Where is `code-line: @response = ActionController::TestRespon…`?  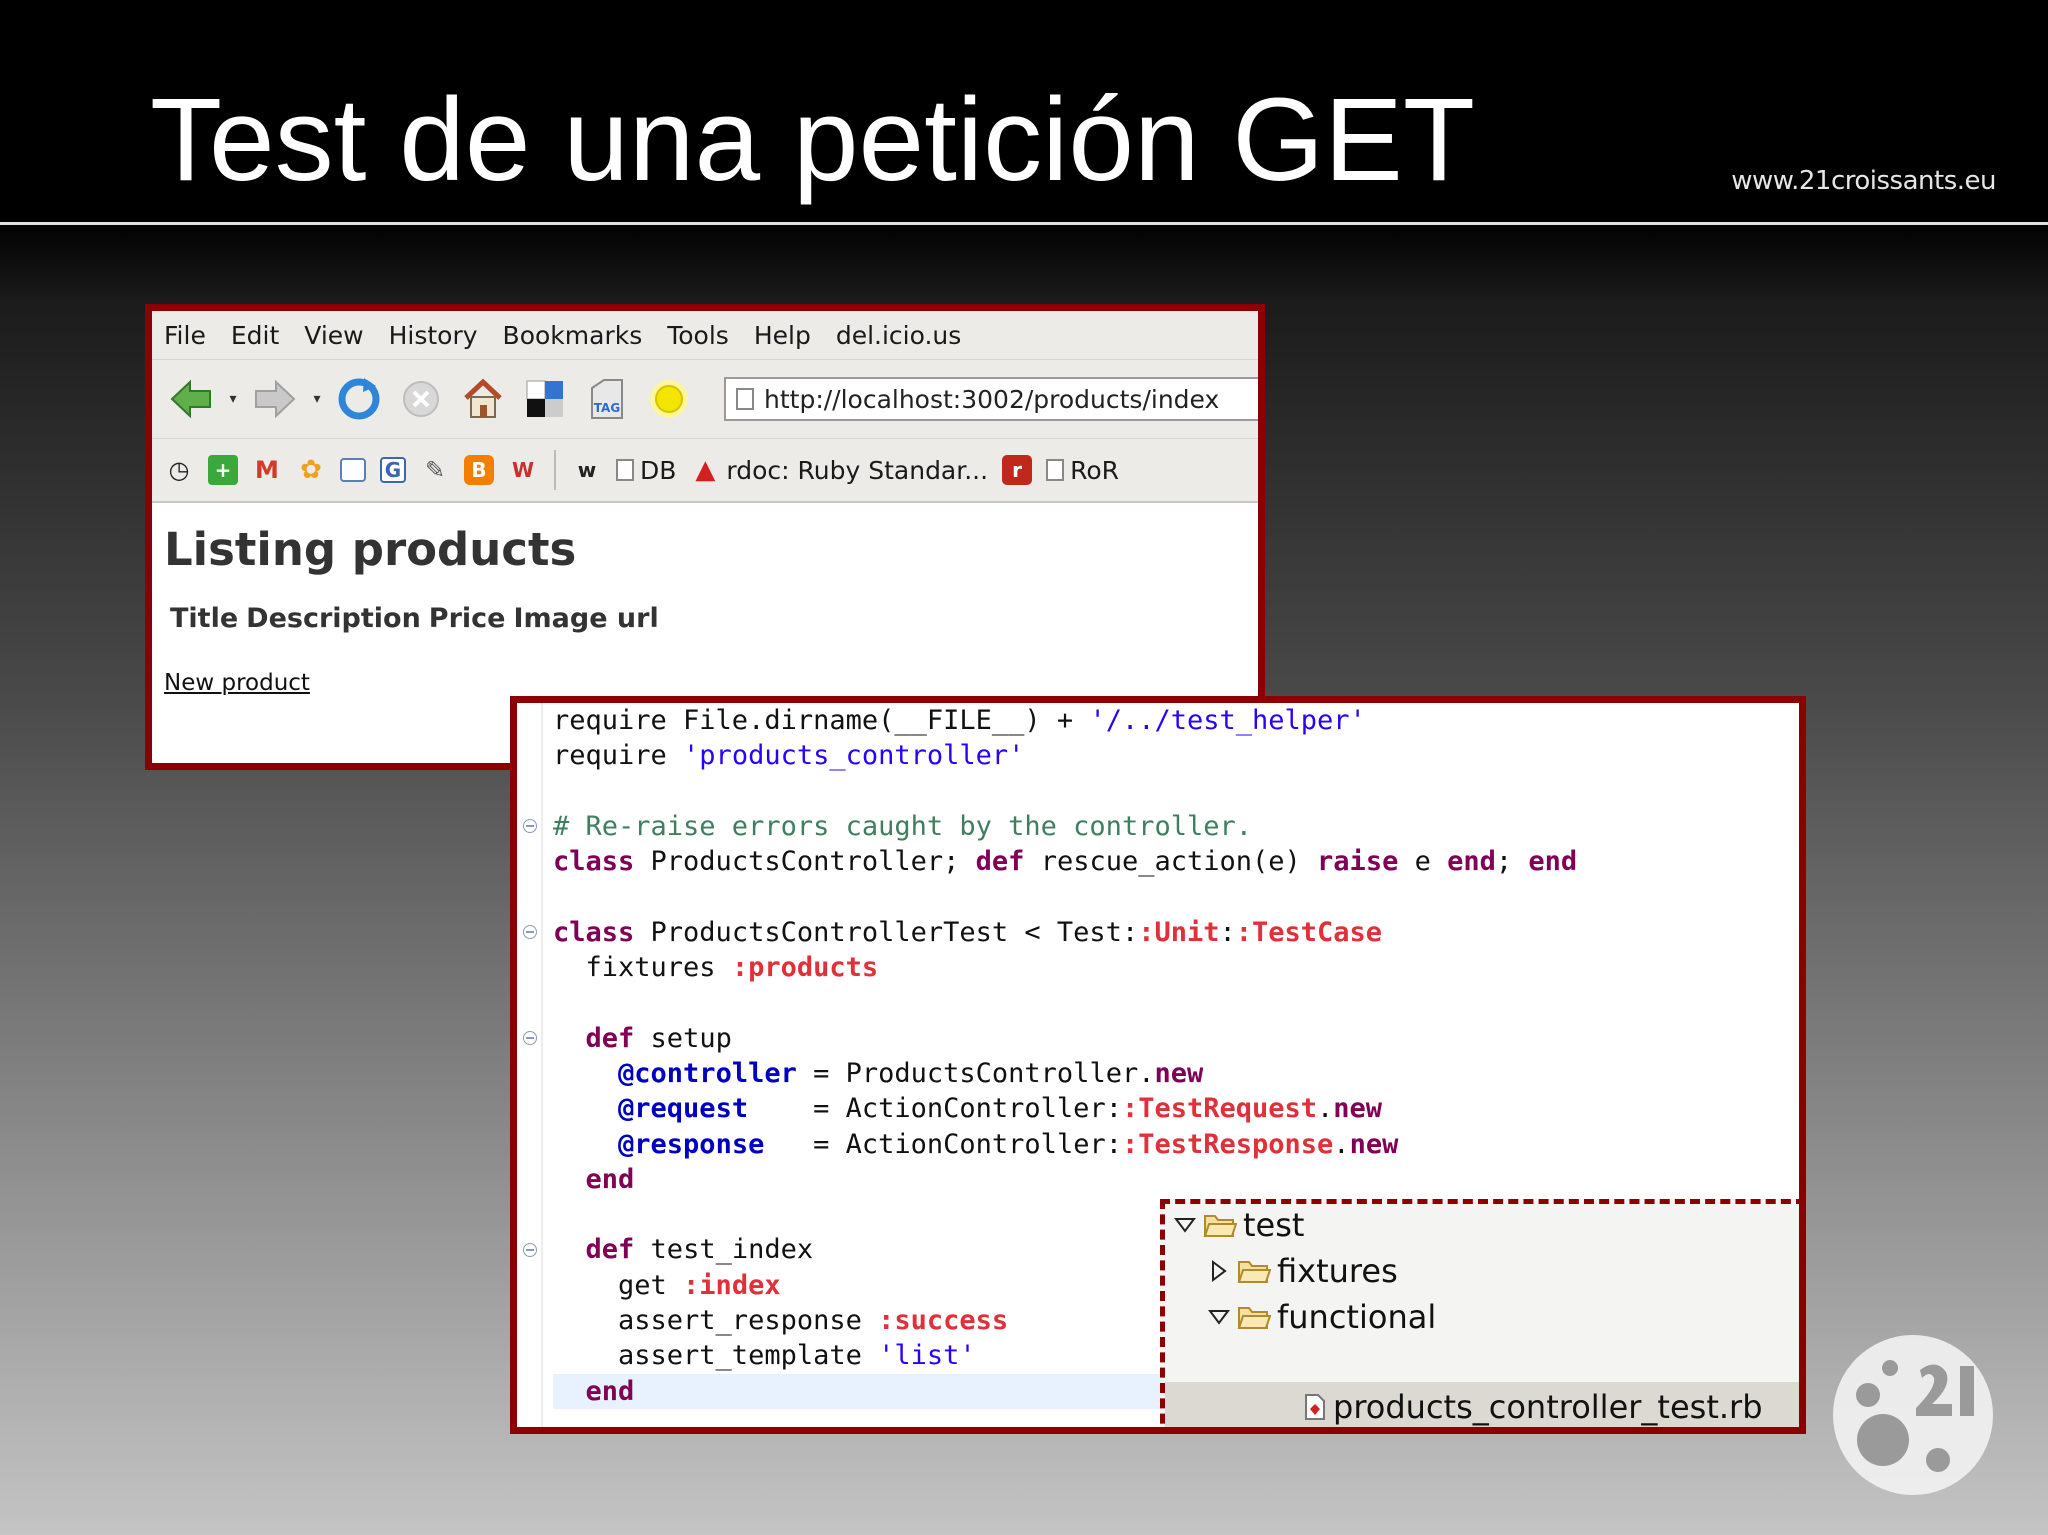
code-line: @response = ActionController::TestRespon… is located at coordinates (1008, 1144).